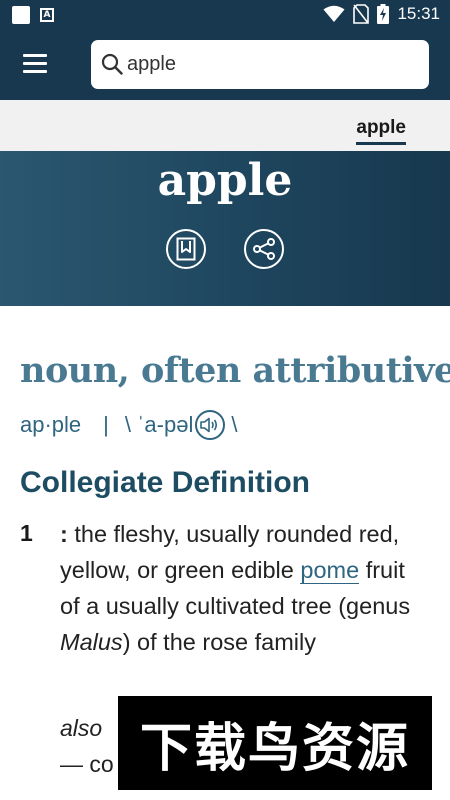 This screenshot has height=800, width=450. I want to click on bookmark-icon, so click(186, 249).